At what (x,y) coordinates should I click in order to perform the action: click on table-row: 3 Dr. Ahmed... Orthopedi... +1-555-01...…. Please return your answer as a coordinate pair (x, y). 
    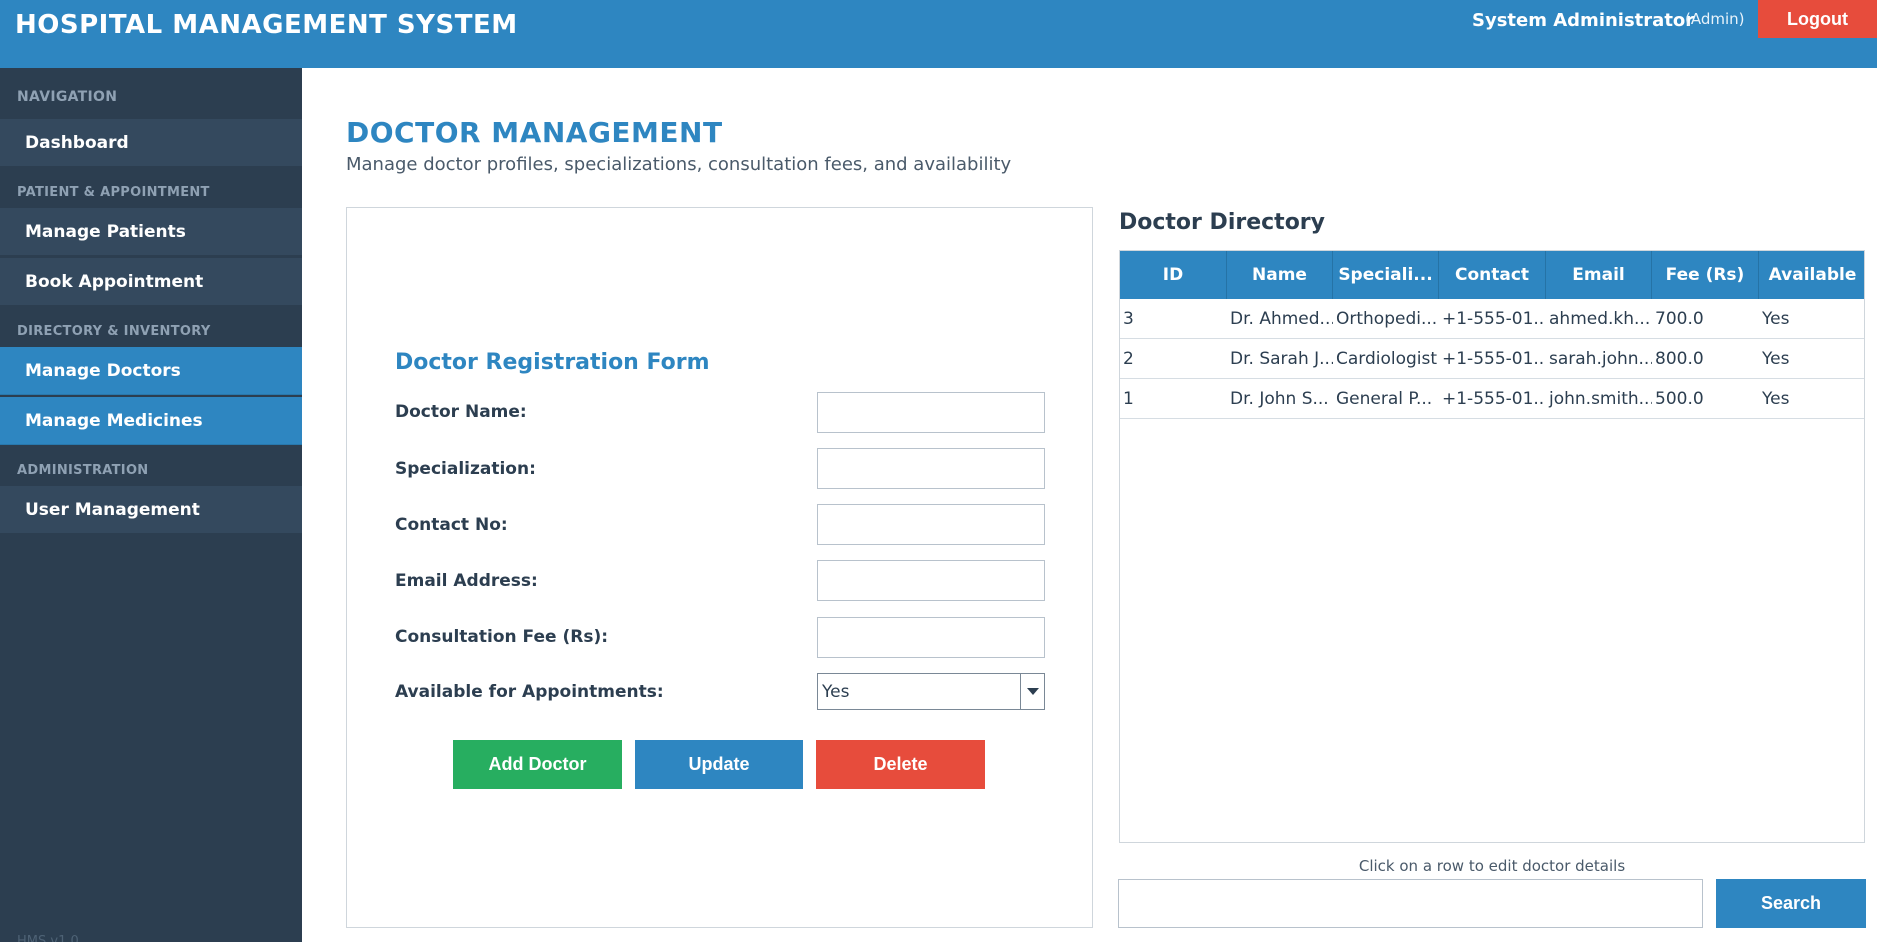
    Looking at the image, I should click on (1492, 319).